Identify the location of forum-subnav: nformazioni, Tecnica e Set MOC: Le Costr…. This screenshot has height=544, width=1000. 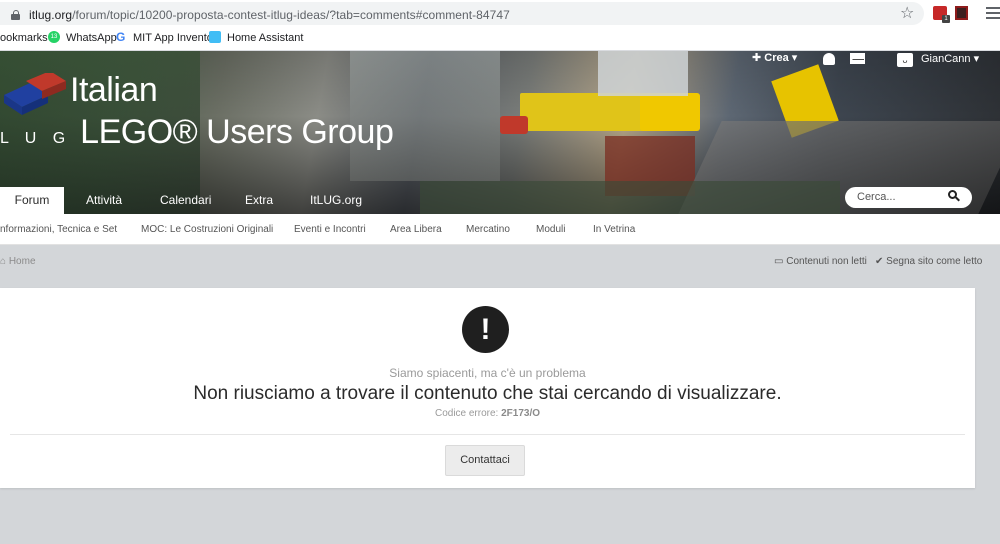
(500, 229).